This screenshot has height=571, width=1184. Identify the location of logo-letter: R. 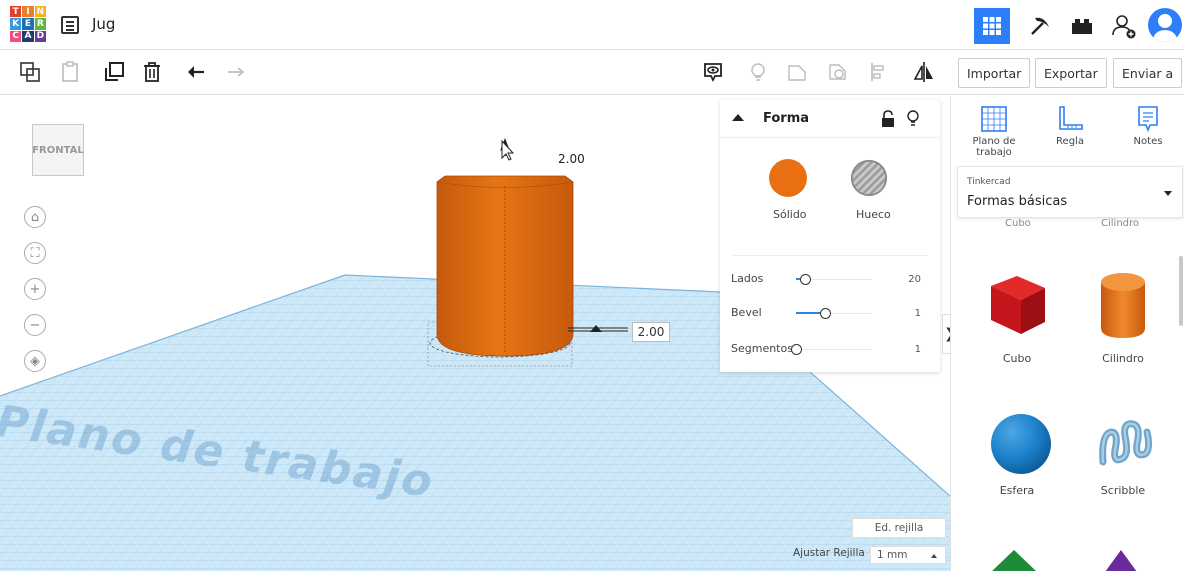
(40, 24).